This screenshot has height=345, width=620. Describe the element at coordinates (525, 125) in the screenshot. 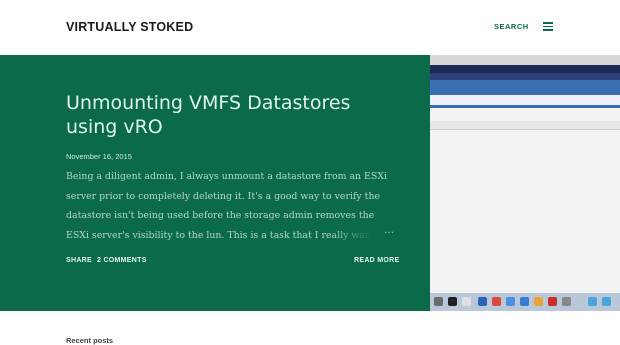

I see `thumbnail-table-header` at that location.